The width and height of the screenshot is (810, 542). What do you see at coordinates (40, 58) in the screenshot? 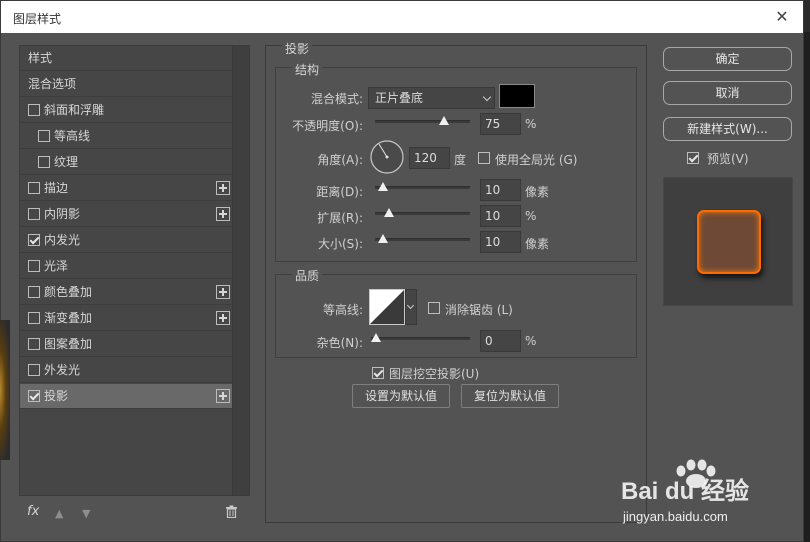
I see `style-list-item-label: 样式` at bounding box center [40, 58].